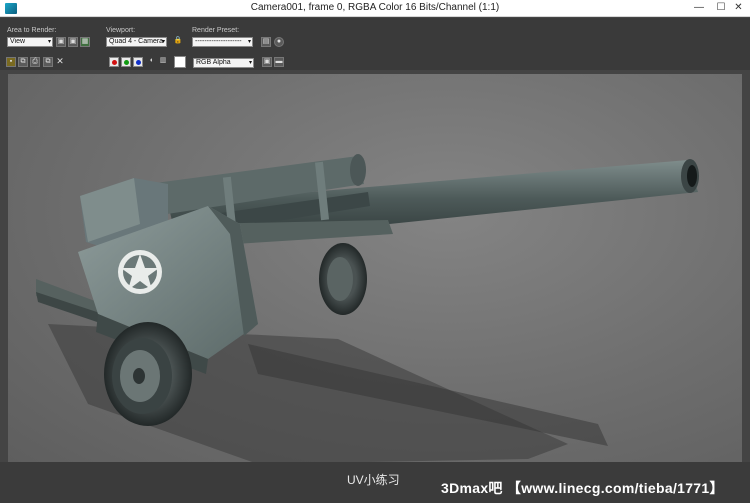 The image size is (750, 503). I want to click on copy-image-icon: ⧉, so click(48, 62).